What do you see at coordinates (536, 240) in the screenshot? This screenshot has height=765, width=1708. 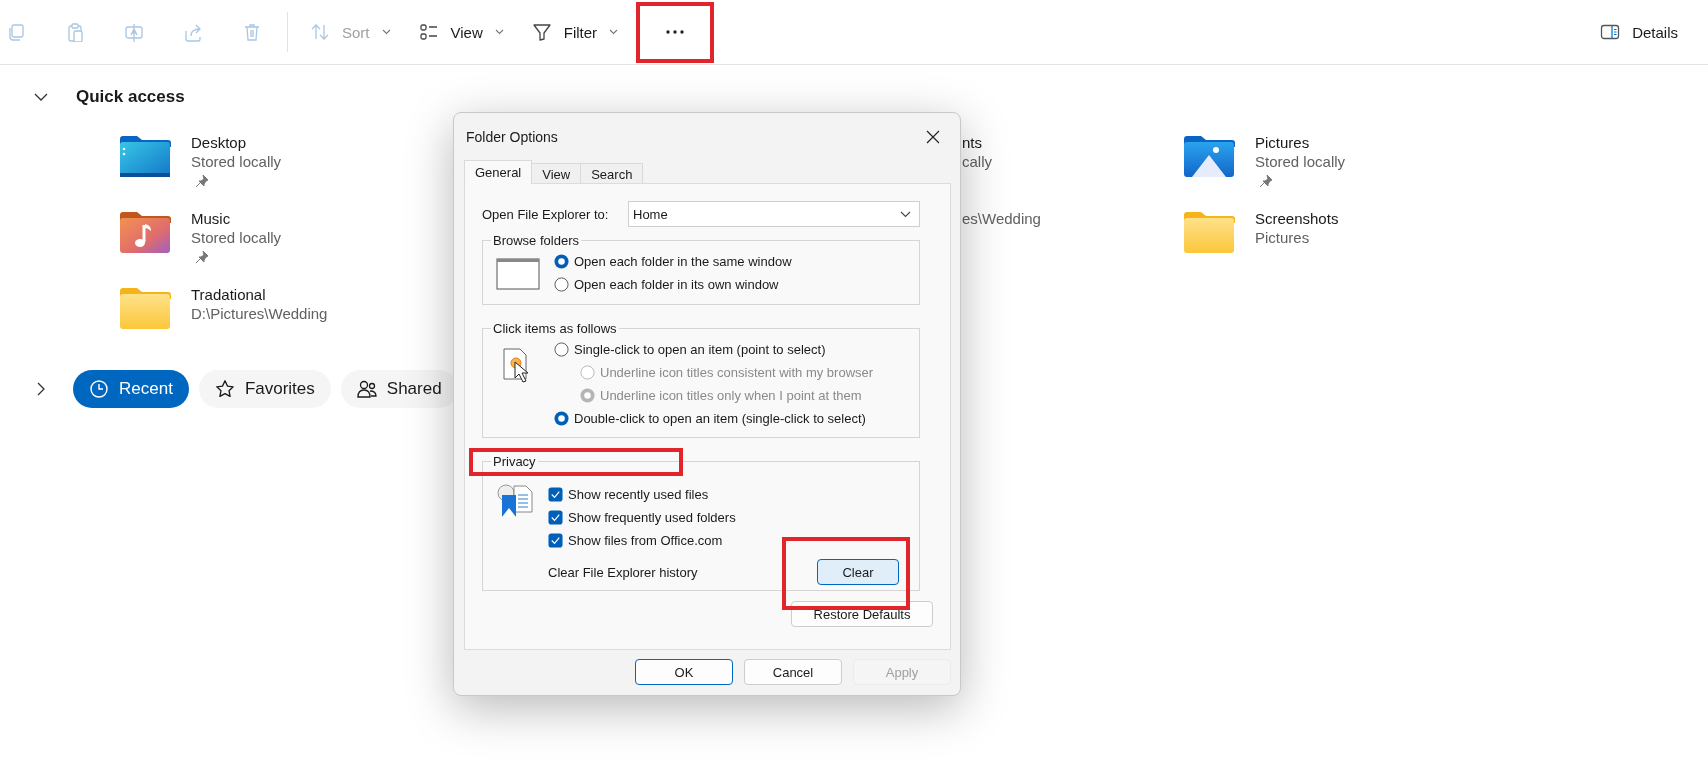 I see `group-label: Browse folders` at bounding box center [536, 240].